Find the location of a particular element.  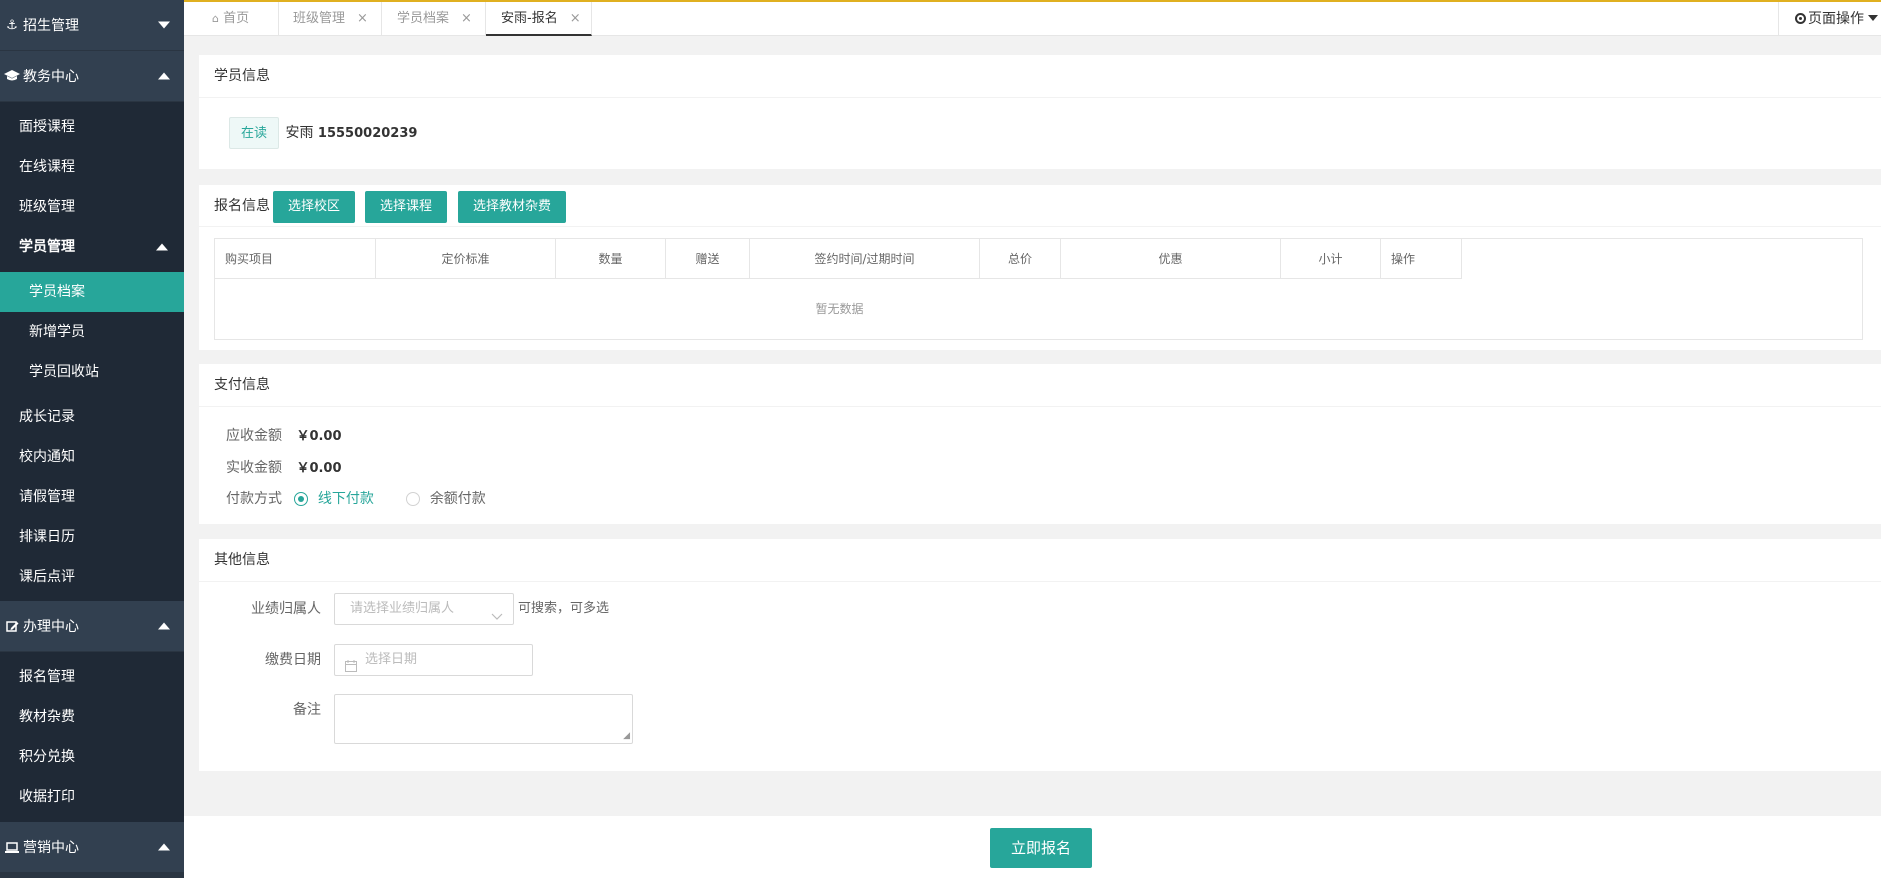

tab-label: 安雨-报名 is located at coordinates (529, 18).